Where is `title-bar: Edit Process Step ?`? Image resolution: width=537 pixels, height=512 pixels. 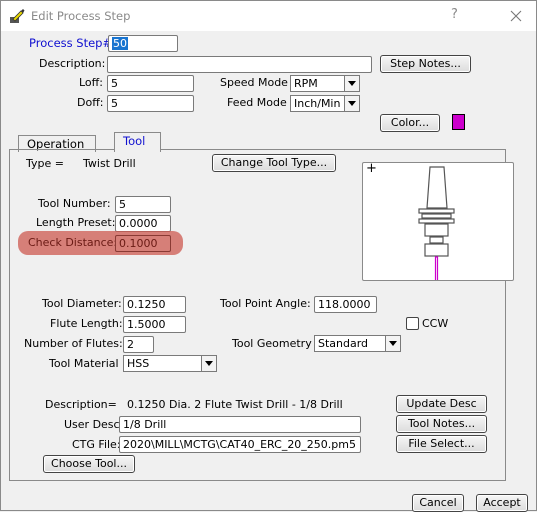 title-bar: Edit Process Step ? is located at coordinates (268, 16).